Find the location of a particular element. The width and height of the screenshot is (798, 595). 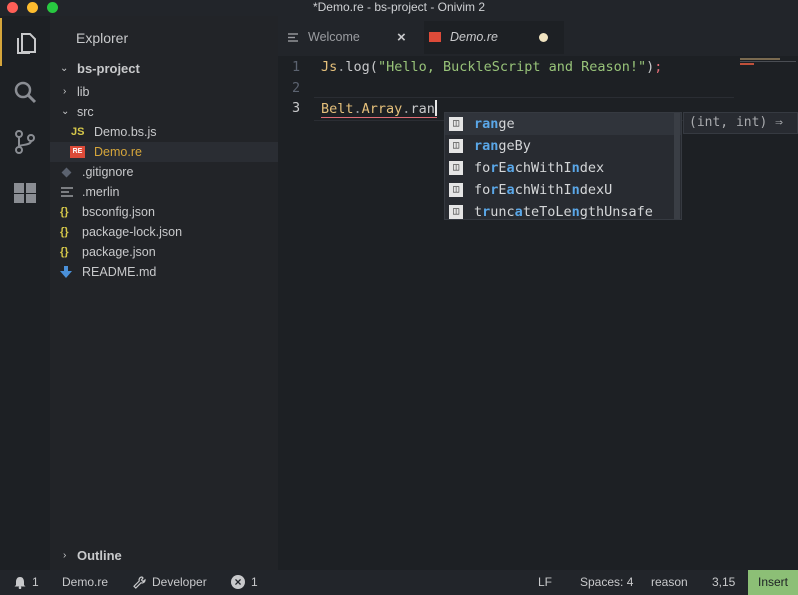

tab-bar: Welcome × Demo.re is located at coordinates (538, 36).